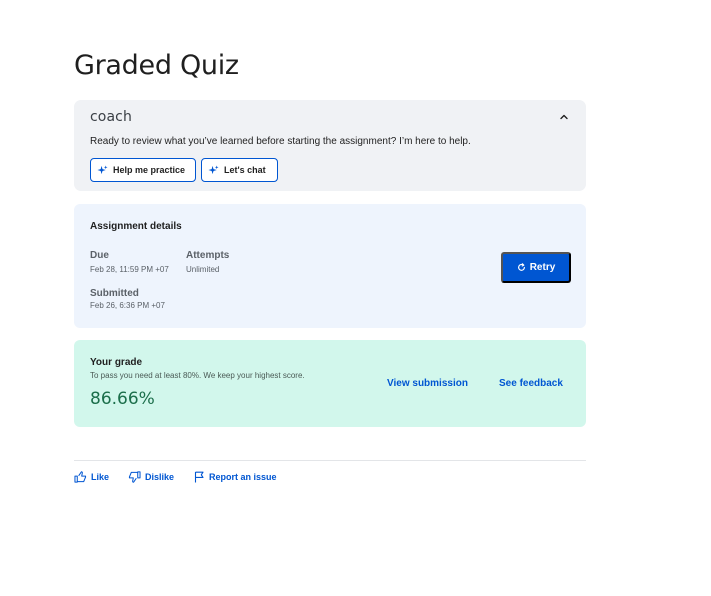 The width and height of the screenshot is (711, 596). I want to click on thumbs-up-icon, so click(80, 477).